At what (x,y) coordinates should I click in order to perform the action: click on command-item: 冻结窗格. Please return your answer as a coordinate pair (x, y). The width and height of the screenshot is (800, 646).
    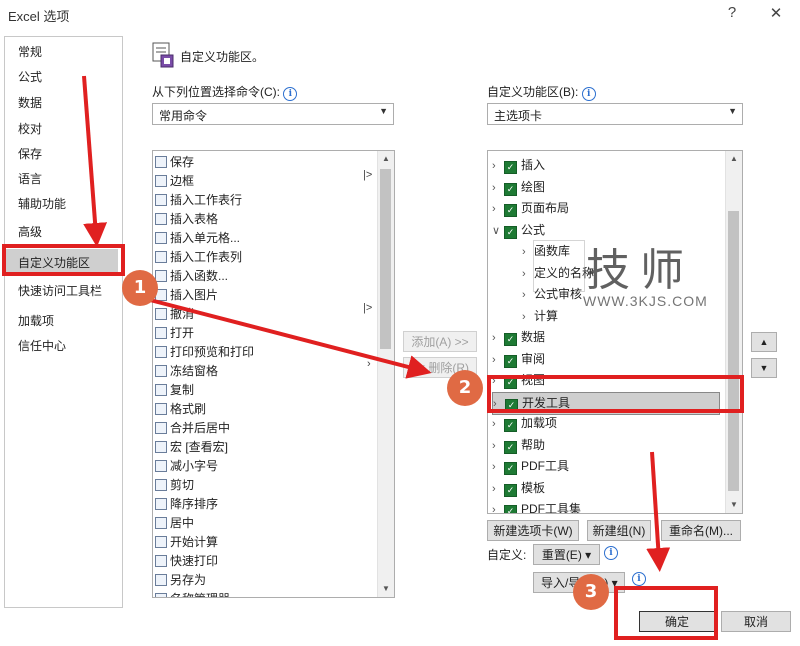
    Looking at the image, I should click on (186, 371).